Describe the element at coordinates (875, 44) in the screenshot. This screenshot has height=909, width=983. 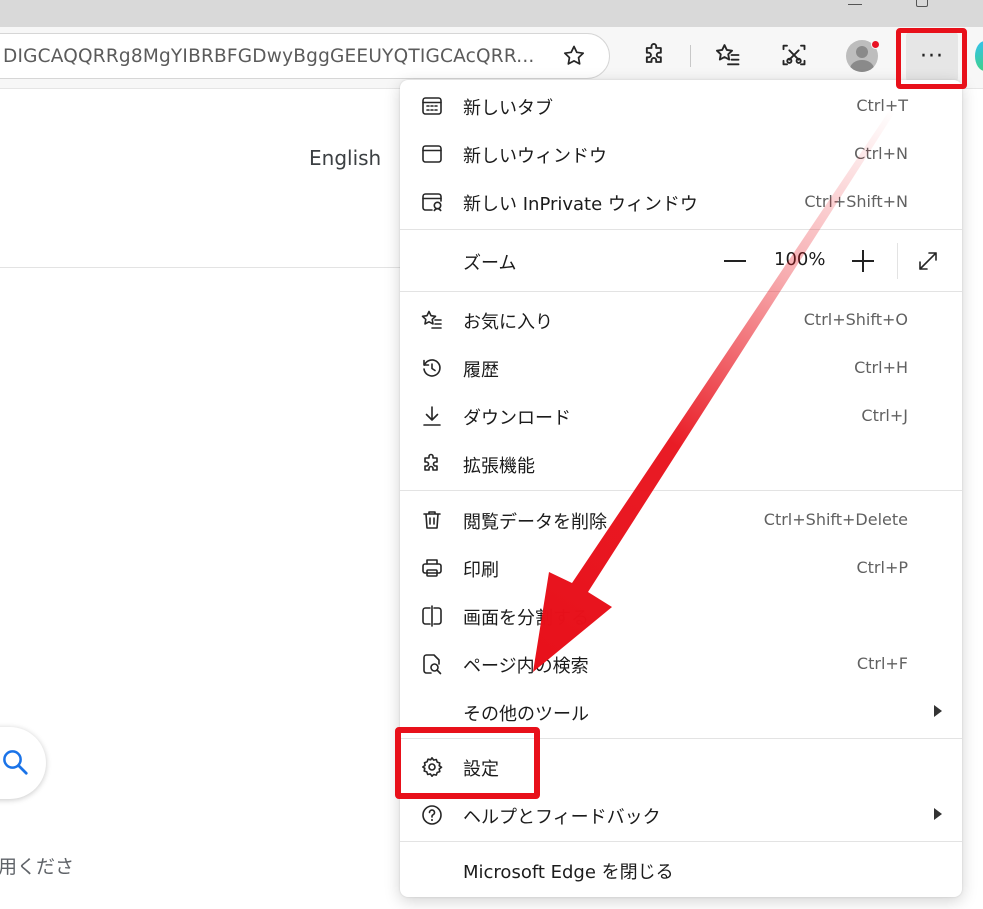
I see `notification-dot` at that location.